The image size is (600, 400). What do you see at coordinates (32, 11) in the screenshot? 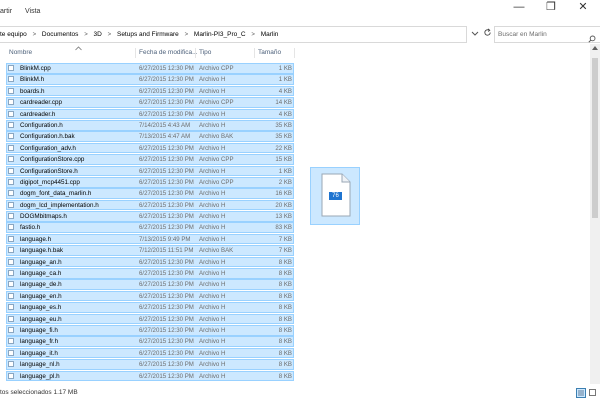
I see `tab-view: Vista` at bounding box center [32, 11].